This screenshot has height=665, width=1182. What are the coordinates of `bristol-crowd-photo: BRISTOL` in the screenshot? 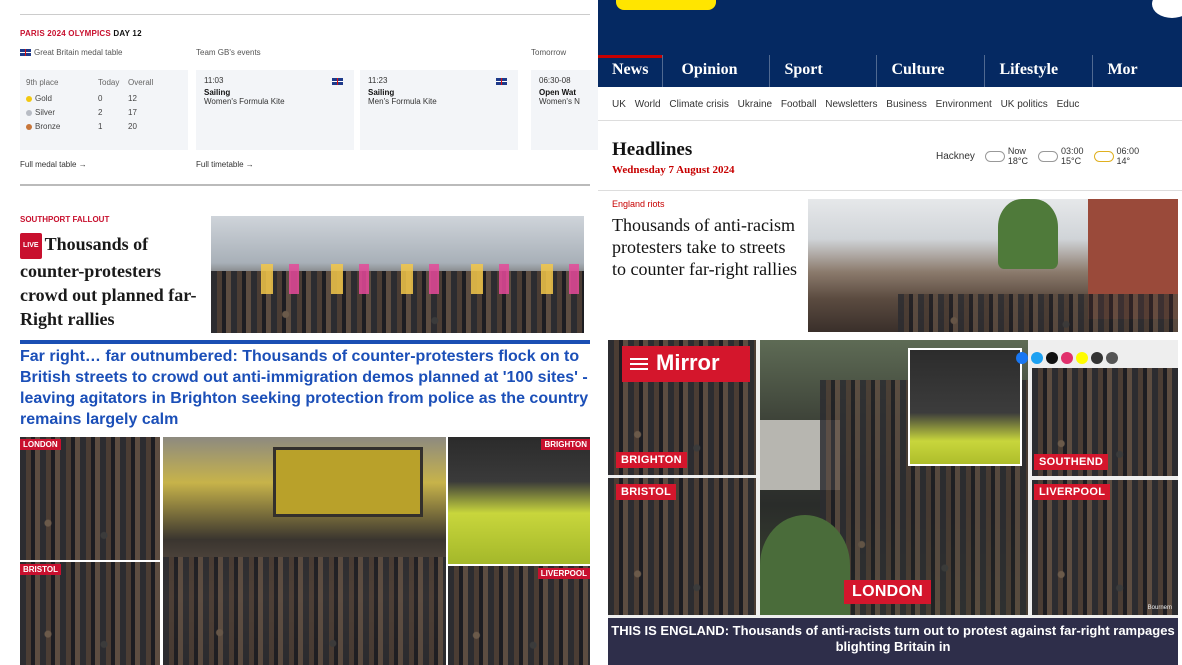 It's located at (682, 546).